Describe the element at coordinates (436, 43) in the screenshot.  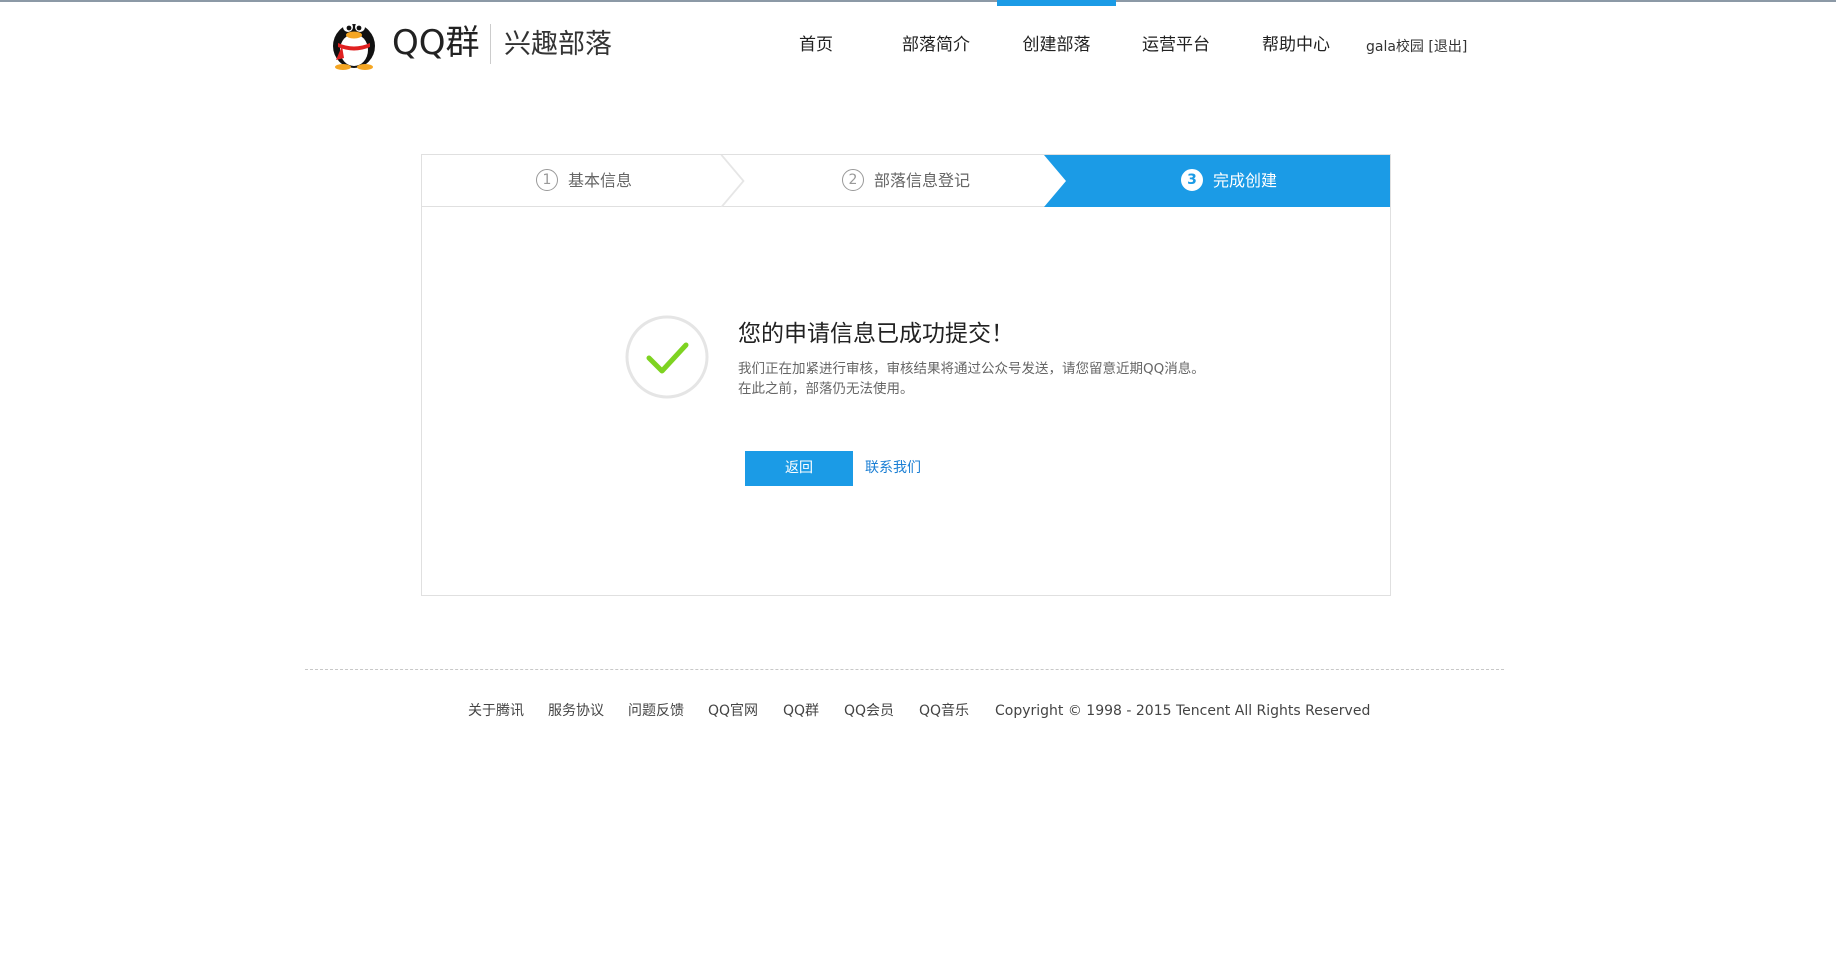
I see `logo-text: QQ群` at that location.